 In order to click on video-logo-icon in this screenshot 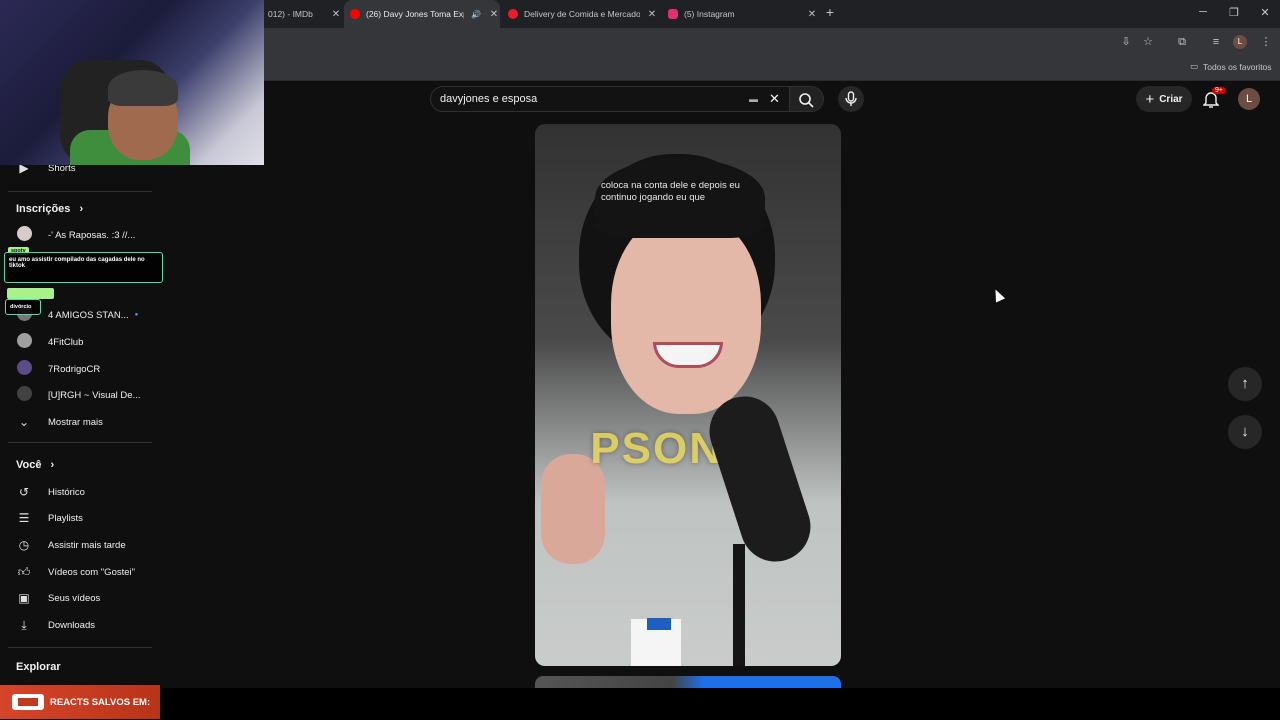, I will do `click(28, 702)`.